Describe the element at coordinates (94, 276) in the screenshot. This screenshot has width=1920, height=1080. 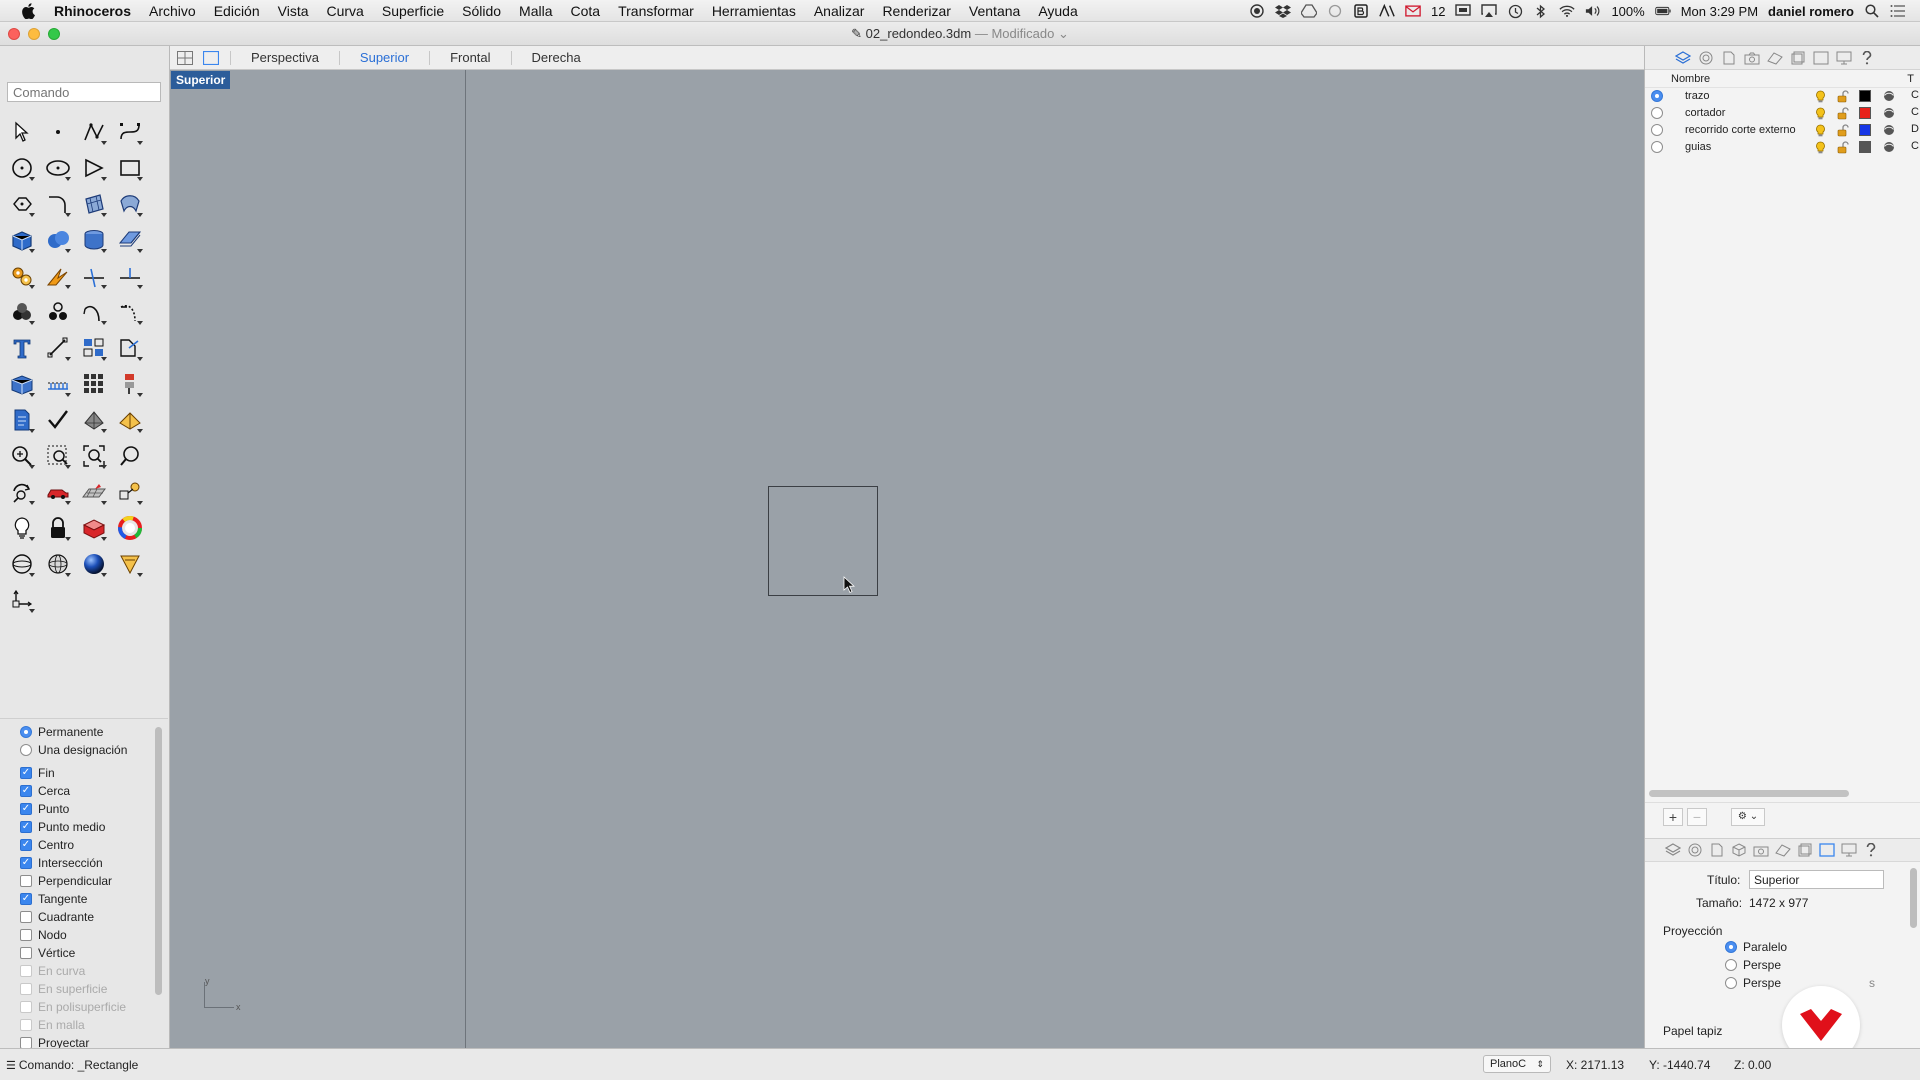
I see `trim-tool` at that location.